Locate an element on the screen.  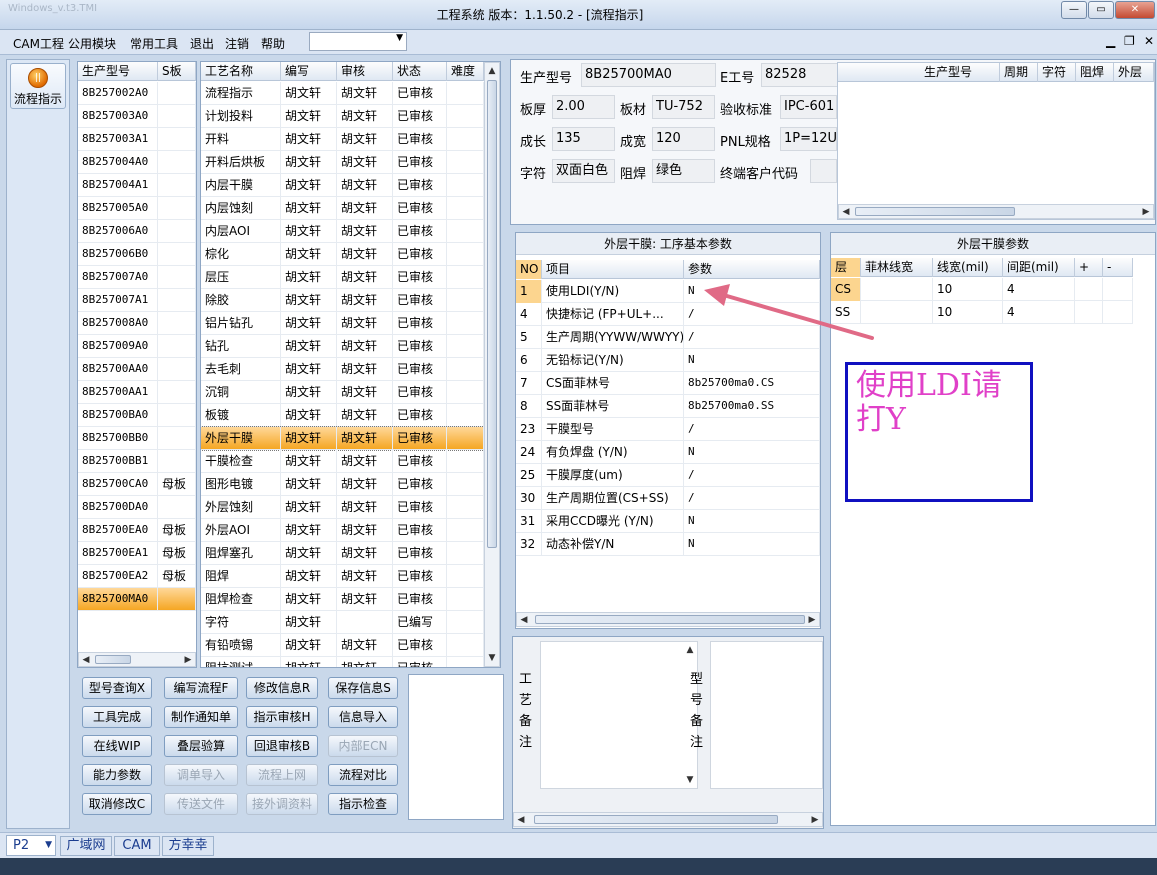
params-header-value: 参数 is located at coordinates (752, 269).